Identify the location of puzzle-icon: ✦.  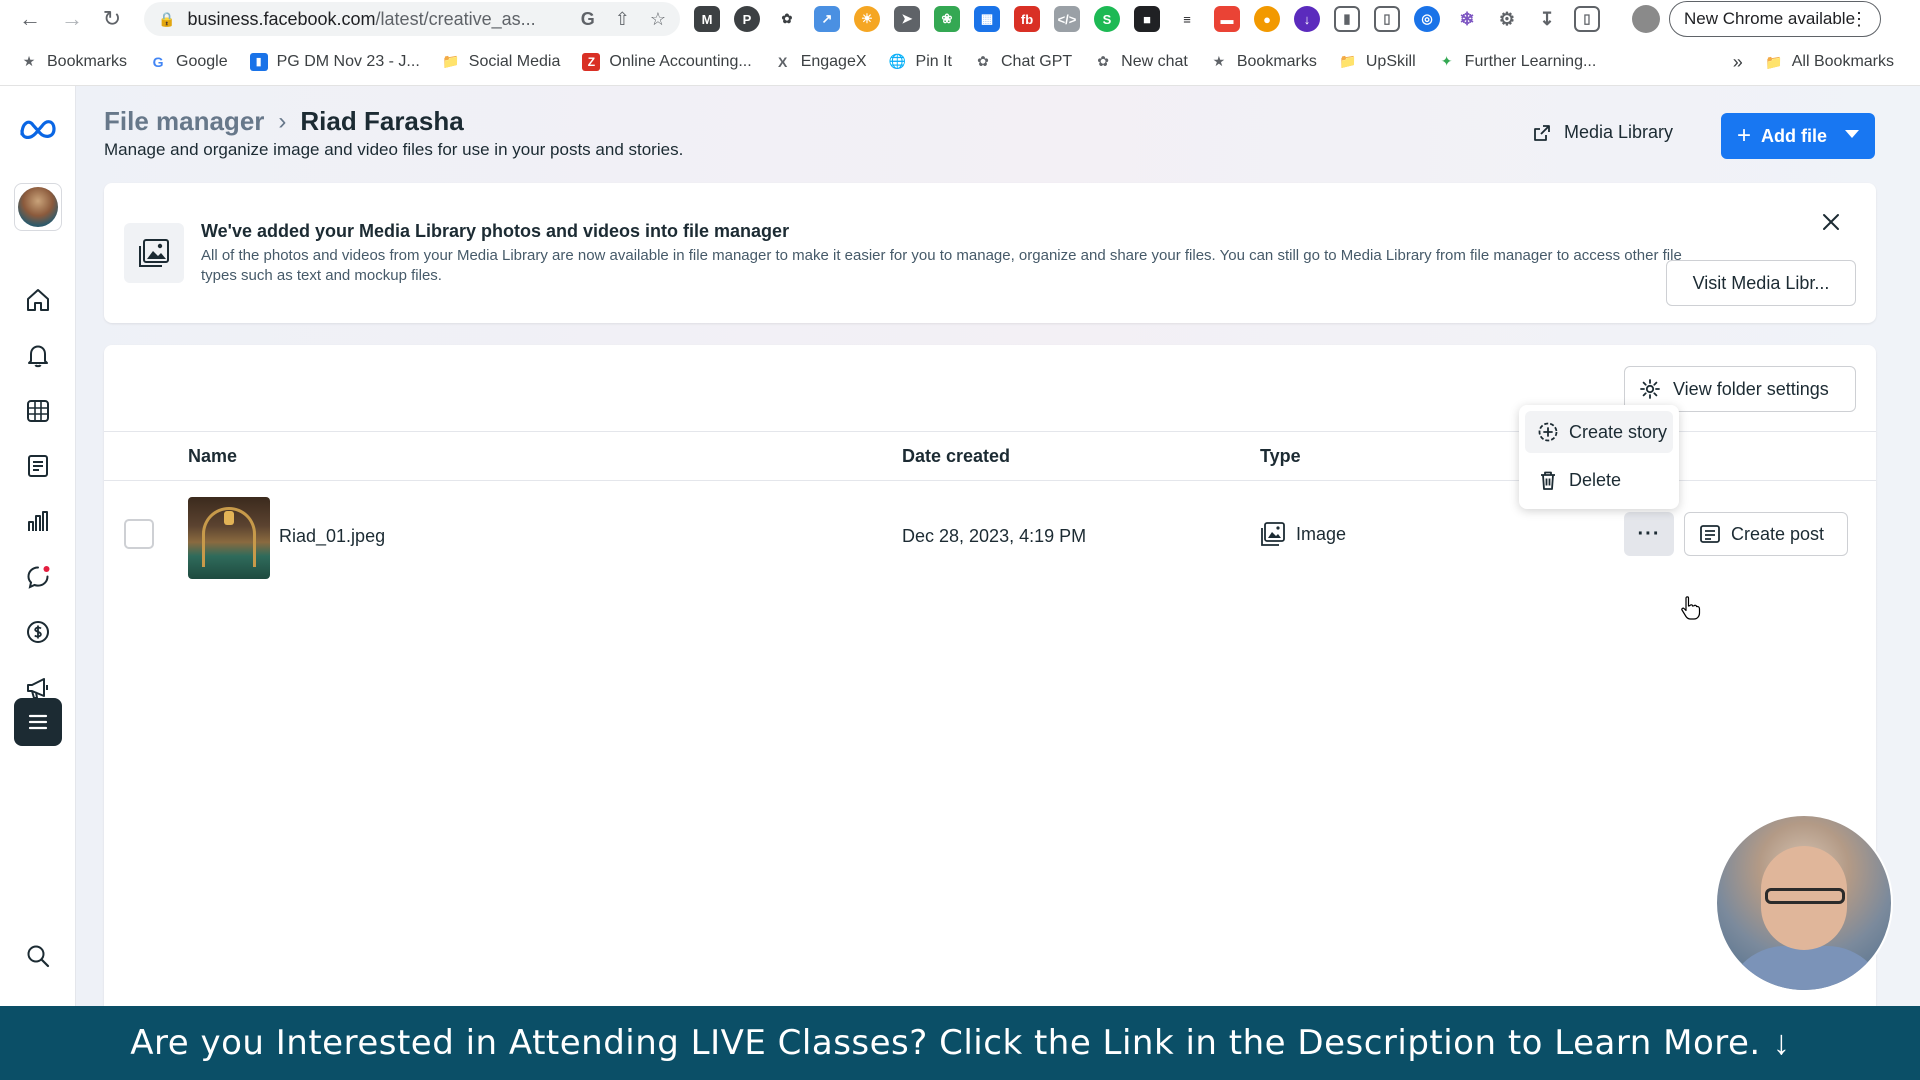
(1446, 61).